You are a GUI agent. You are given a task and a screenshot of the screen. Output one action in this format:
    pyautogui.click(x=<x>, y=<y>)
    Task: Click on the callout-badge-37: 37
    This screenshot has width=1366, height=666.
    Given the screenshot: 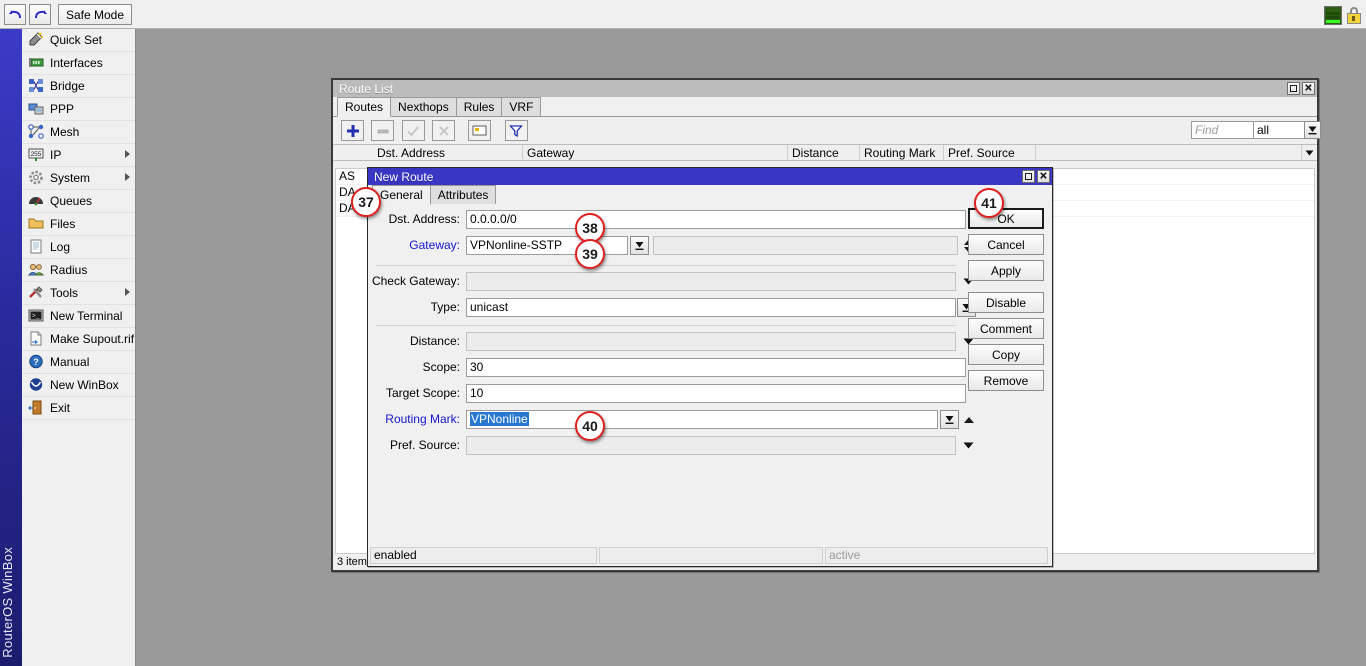 What is the action you would take?
    pyautogui.click(x=366, y=202)
    